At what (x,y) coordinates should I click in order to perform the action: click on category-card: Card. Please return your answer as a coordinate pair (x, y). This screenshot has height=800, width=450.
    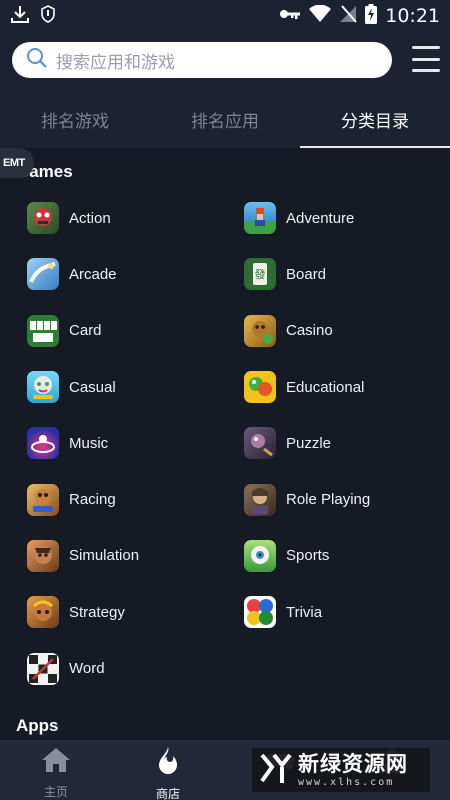
    Looking at the image, I should click on (108, 331).